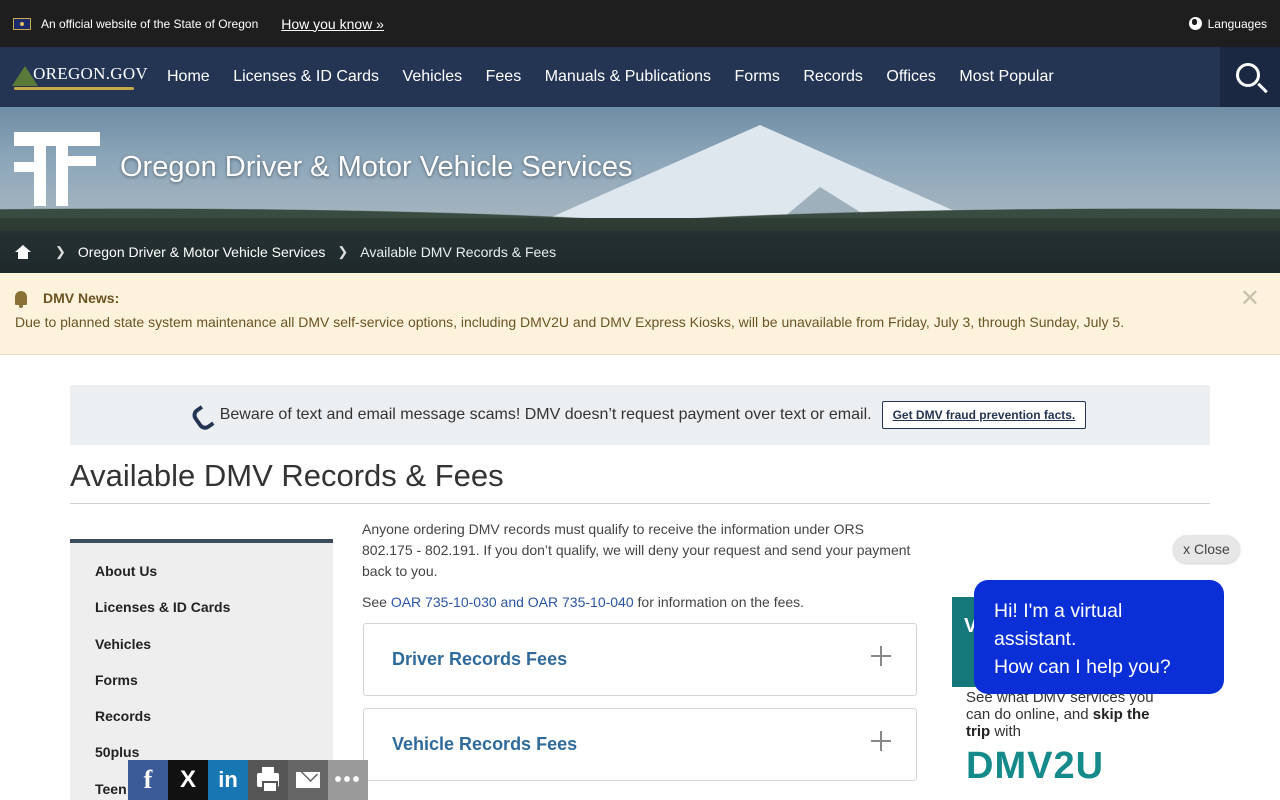  I want to click on logo-text: OREGON.GOV, so click(90, 73).